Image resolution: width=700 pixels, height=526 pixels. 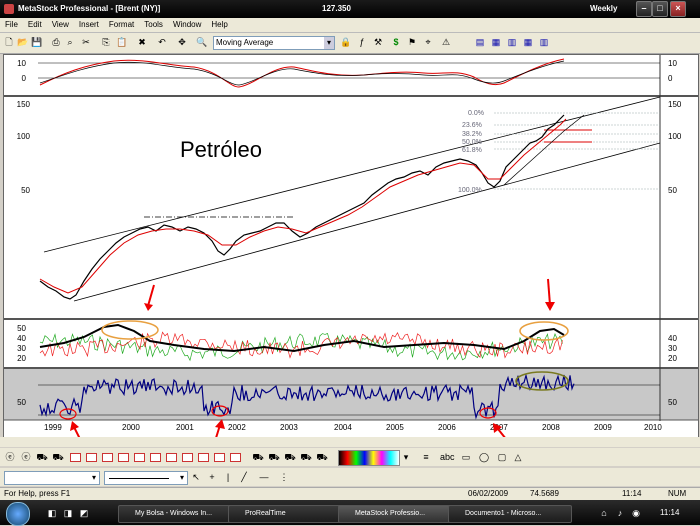 I want to click on app-icon, so click(x=9, y=9).